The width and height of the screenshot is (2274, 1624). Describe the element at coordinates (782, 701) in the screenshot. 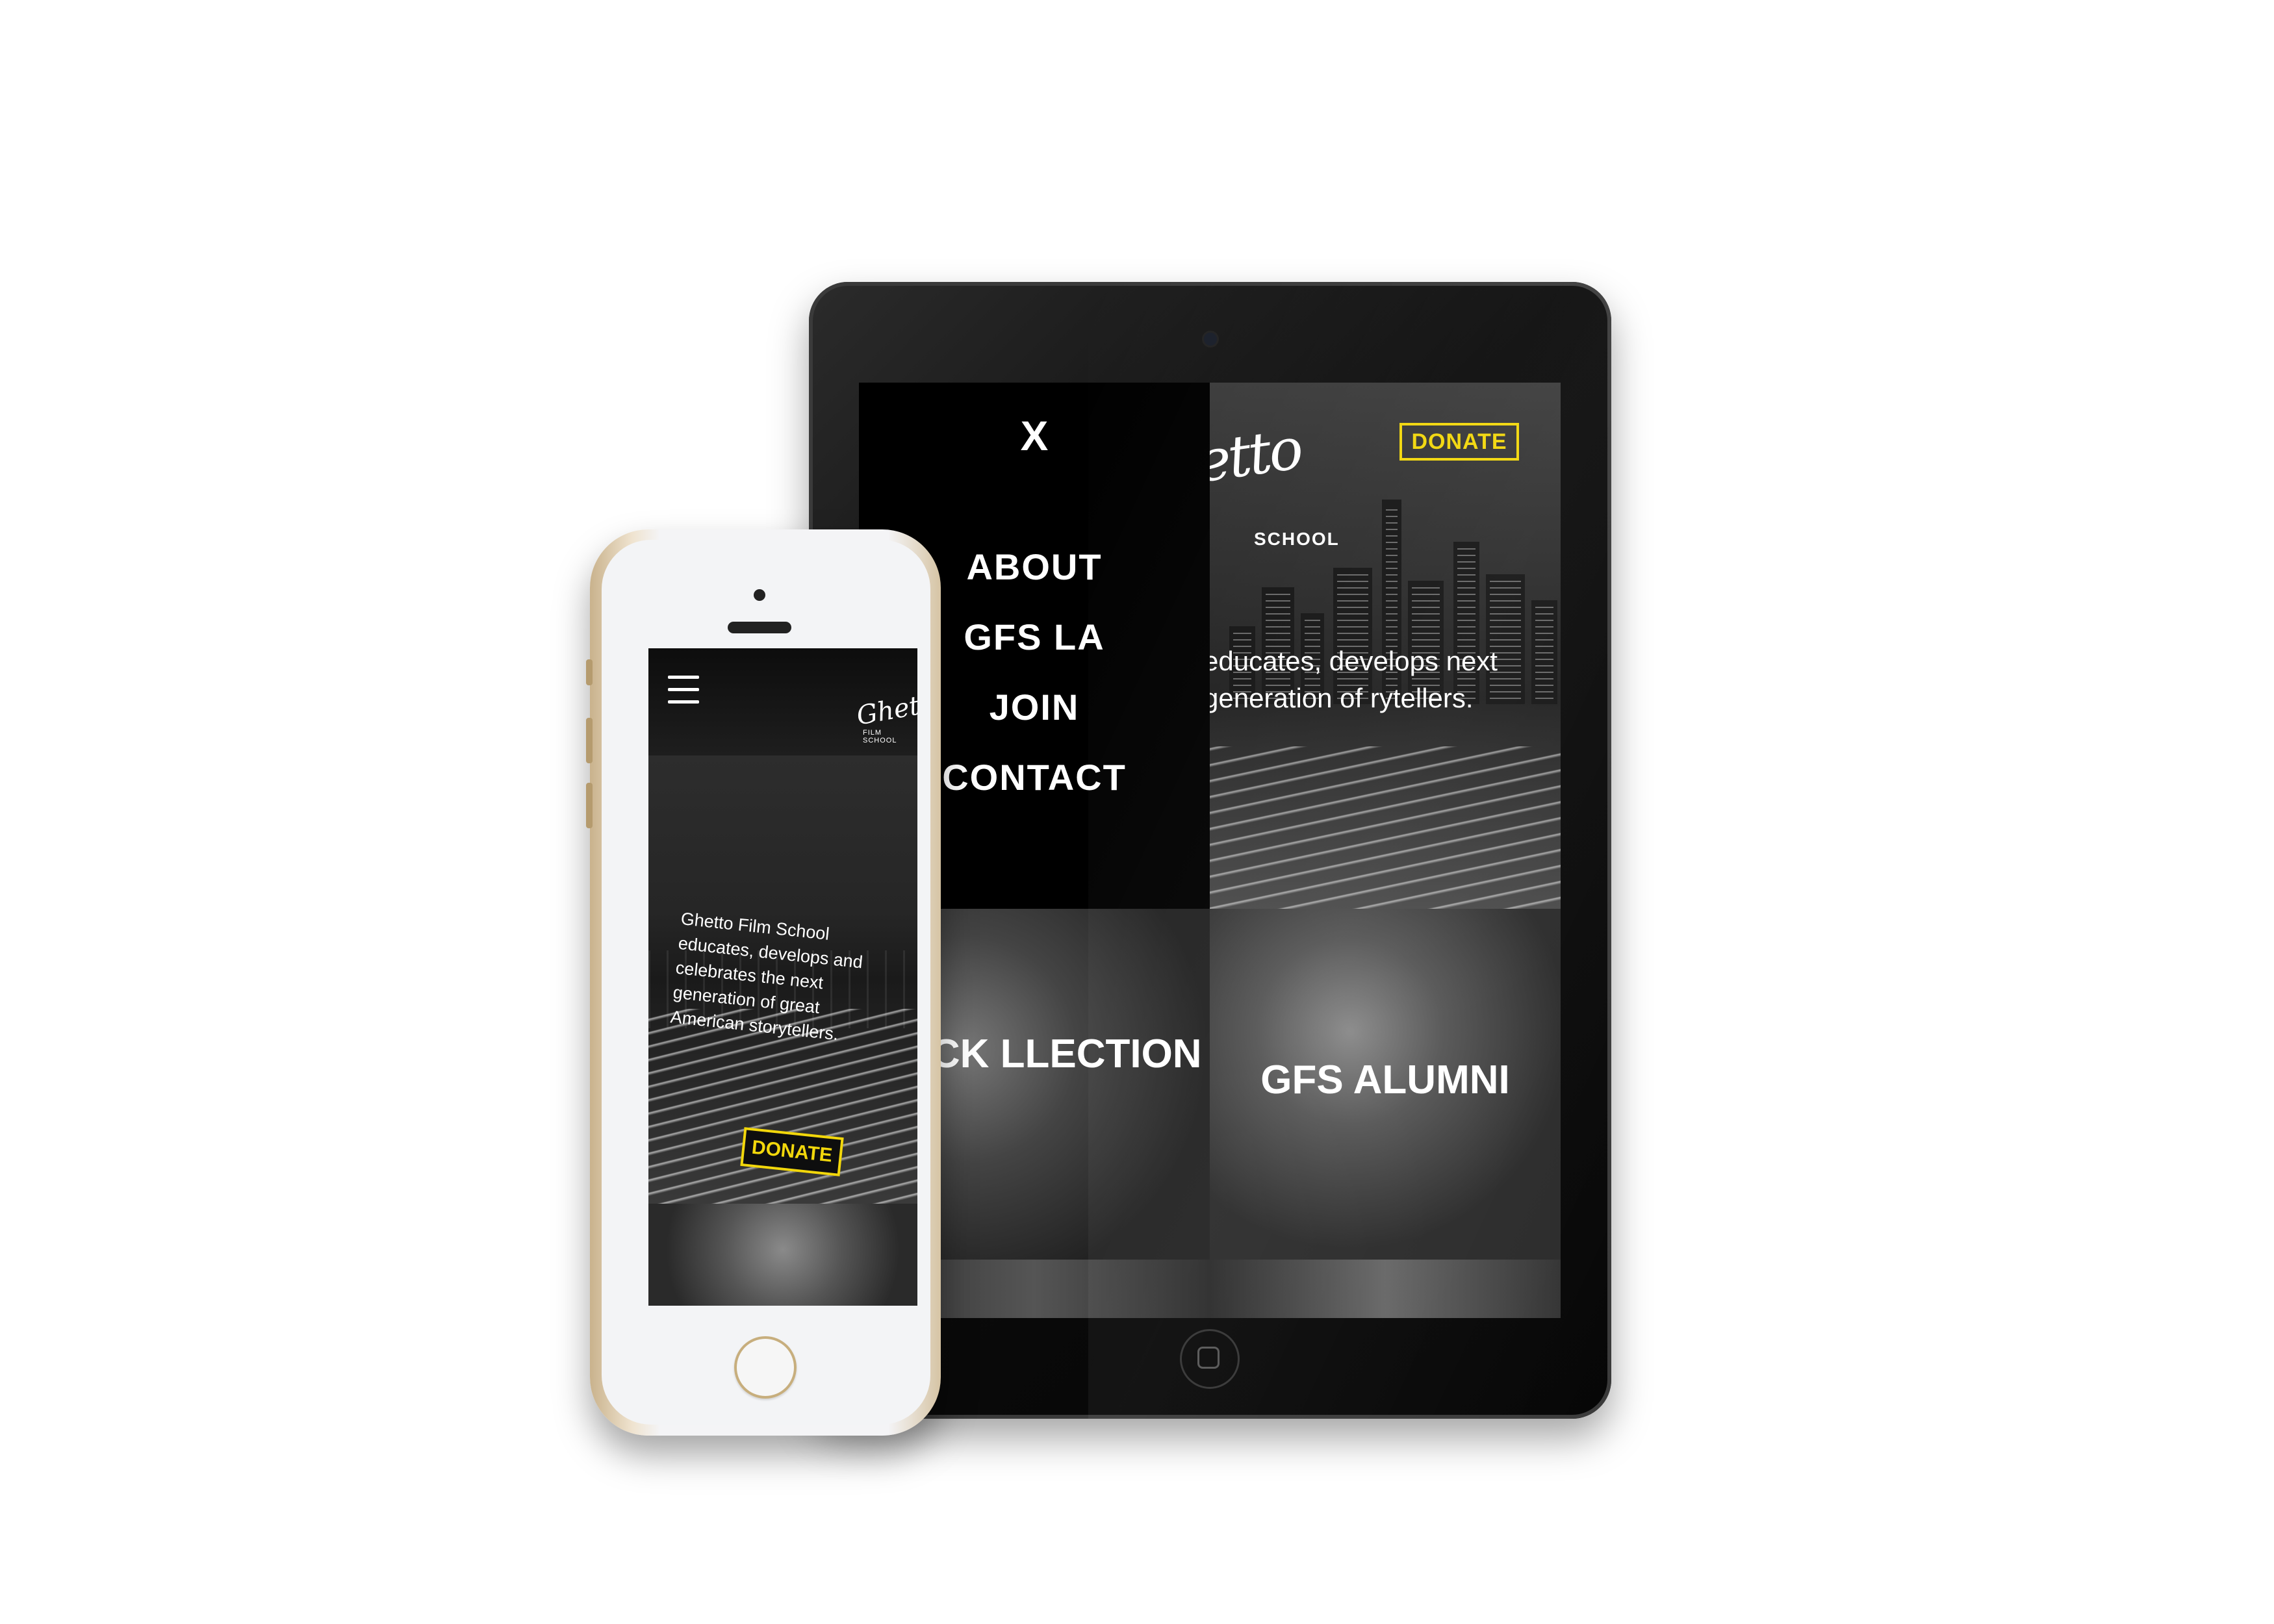

I see `phone-header: Ghetto FILM SCHOOL` at that location.